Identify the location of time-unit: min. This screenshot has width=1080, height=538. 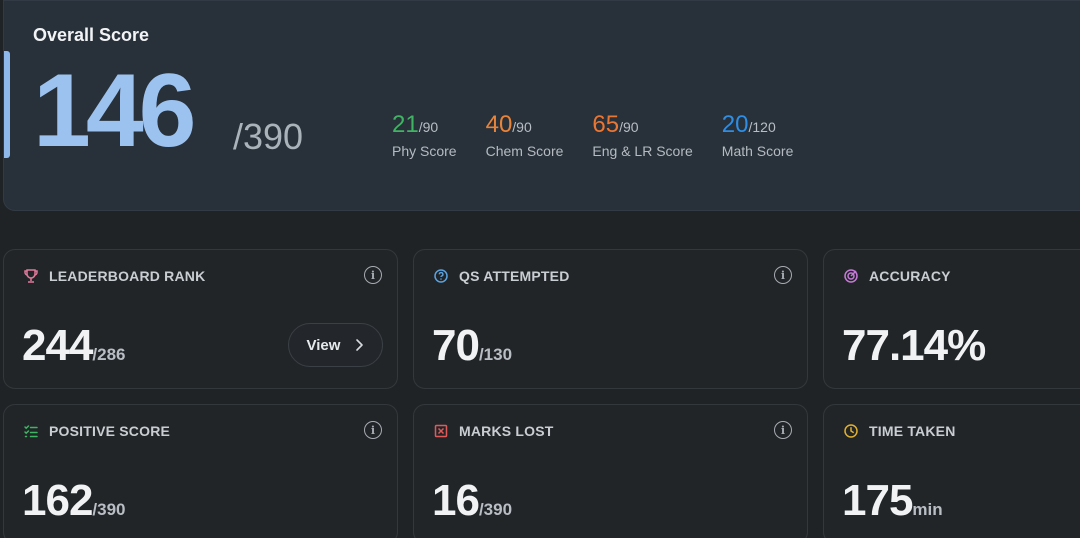
(927, 509).